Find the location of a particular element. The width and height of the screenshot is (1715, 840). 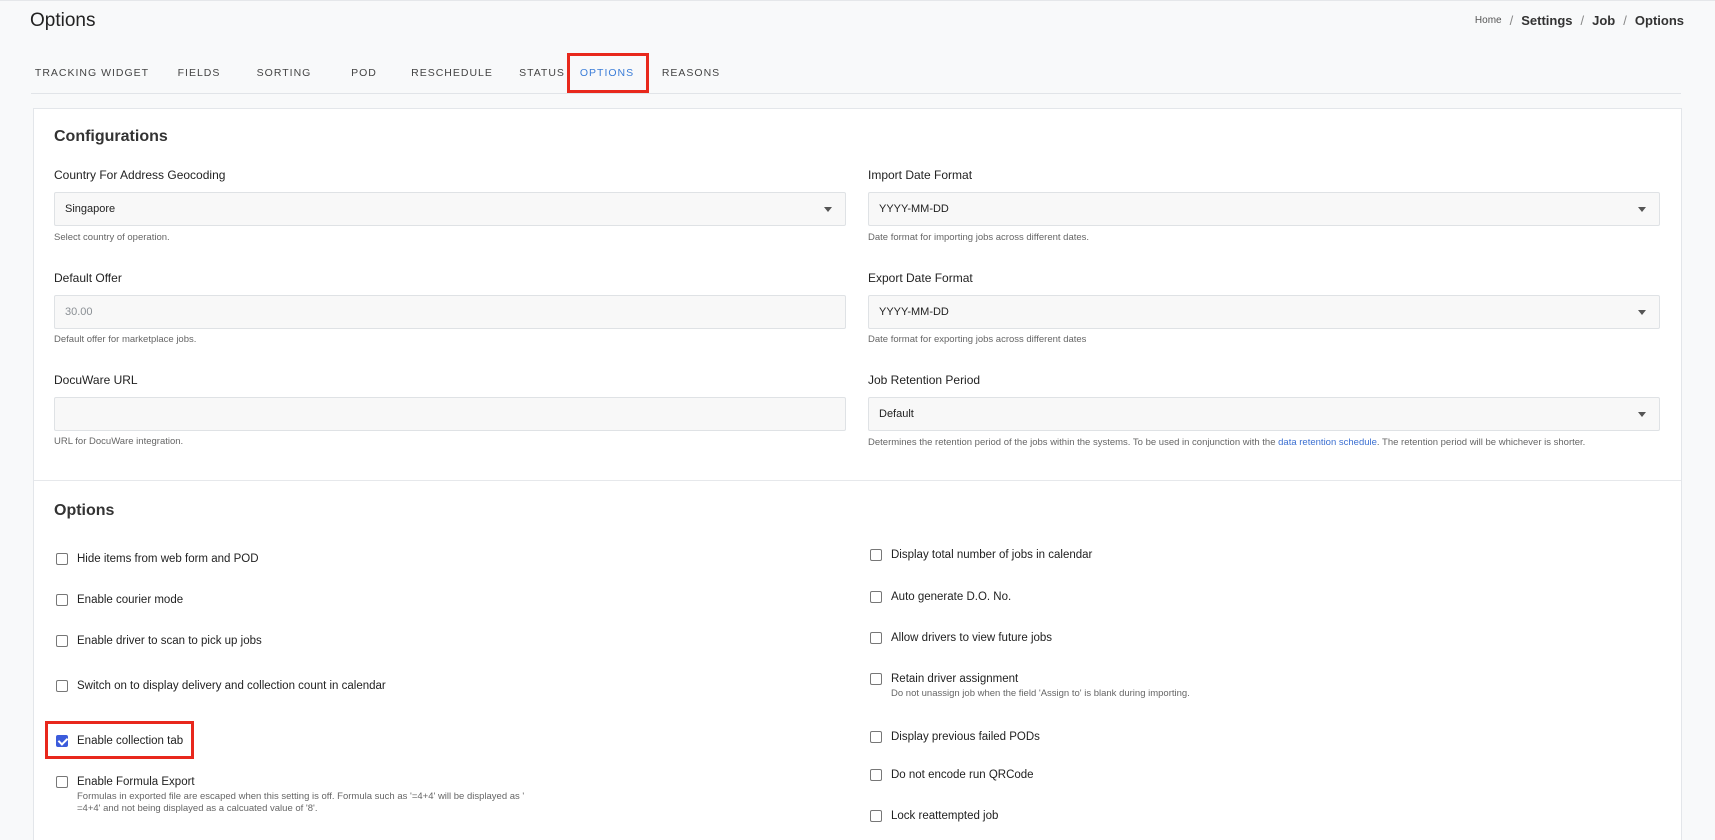

option-driver-scan: Enable driver to scan to pick up jobs is located at coordinates (159, 641).